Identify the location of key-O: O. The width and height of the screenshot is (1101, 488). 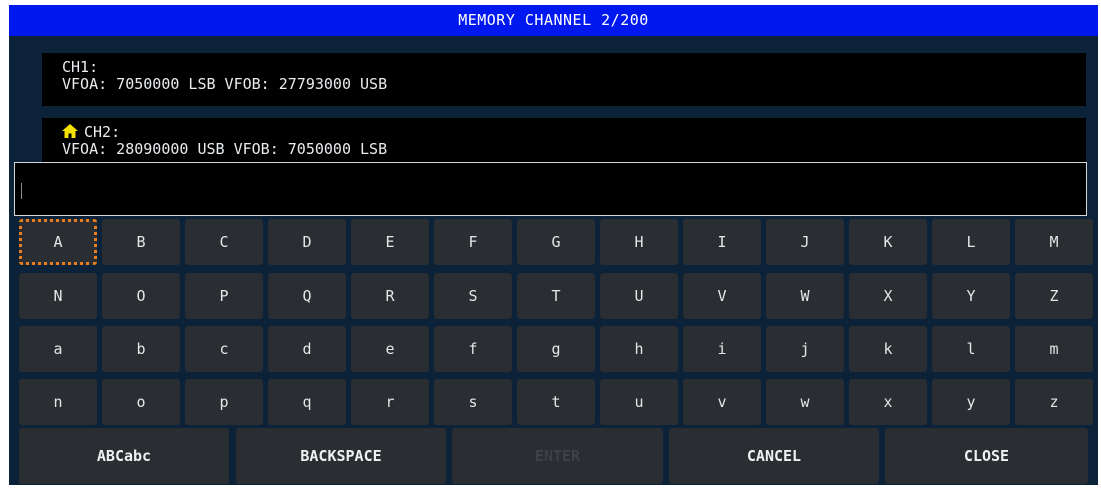
(141, 296).